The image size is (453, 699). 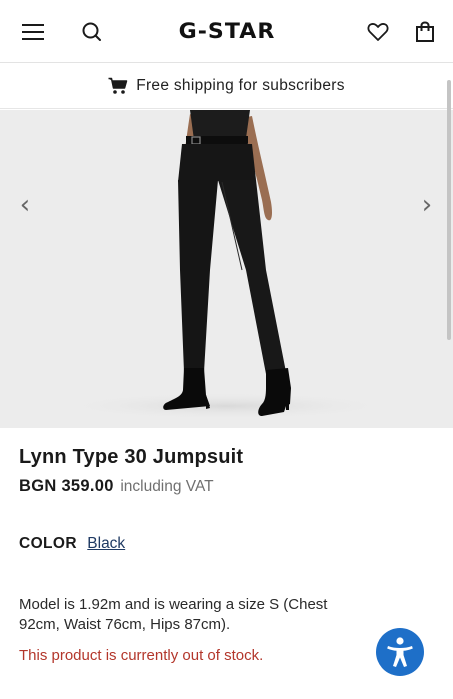 What do you see at coordinates (48, 543) in the screenshot?
I see `color-label: COLOR` at bounding box center [48, 543].